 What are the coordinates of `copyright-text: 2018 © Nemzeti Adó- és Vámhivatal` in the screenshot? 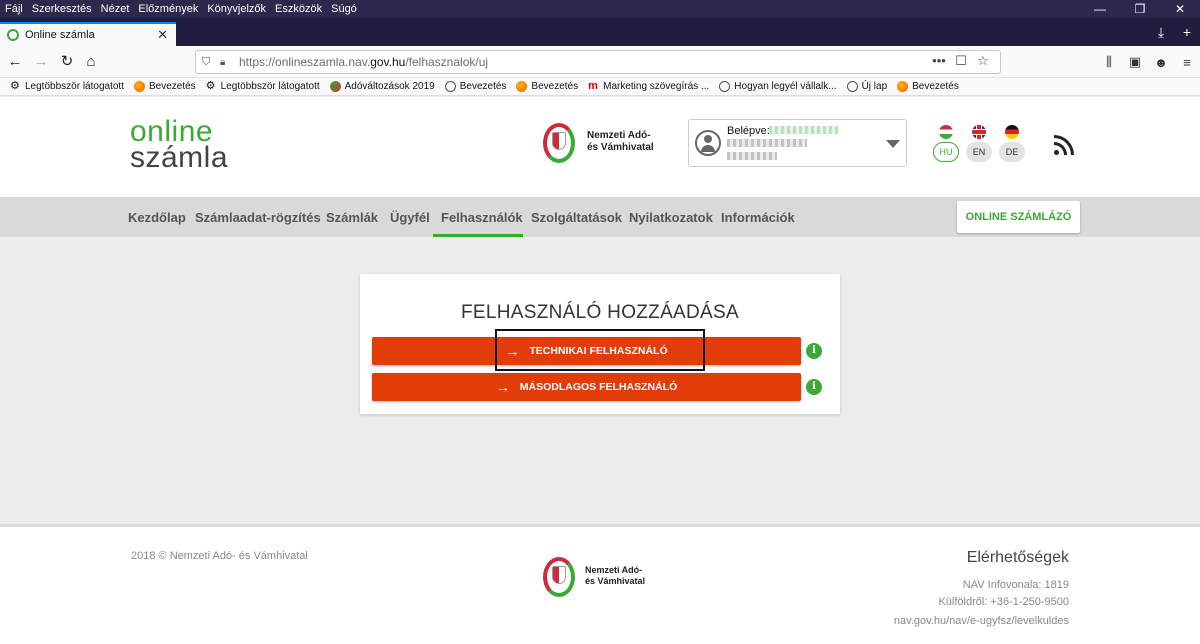 It's located at (219, 556).